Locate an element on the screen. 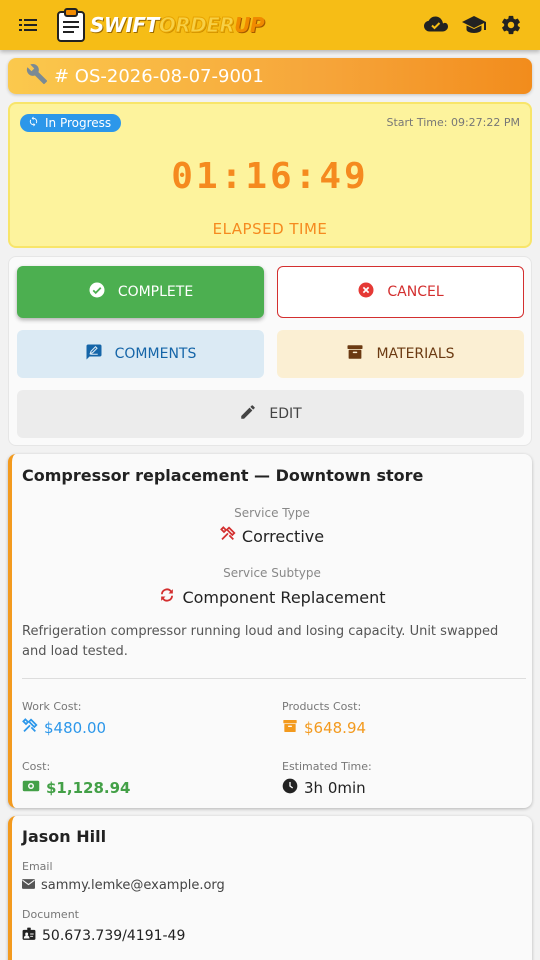  complete-button: COMPLETE is located at coordinates (140, 292).